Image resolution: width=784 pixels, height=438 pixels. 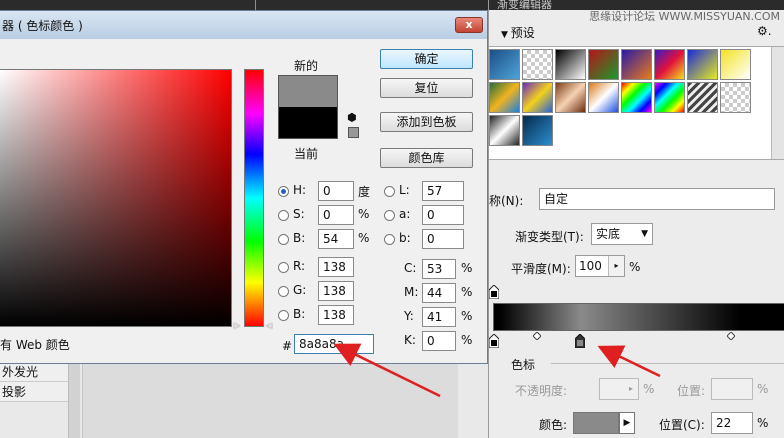 I want to click on radio-saturation, so click(x=283, y=215).